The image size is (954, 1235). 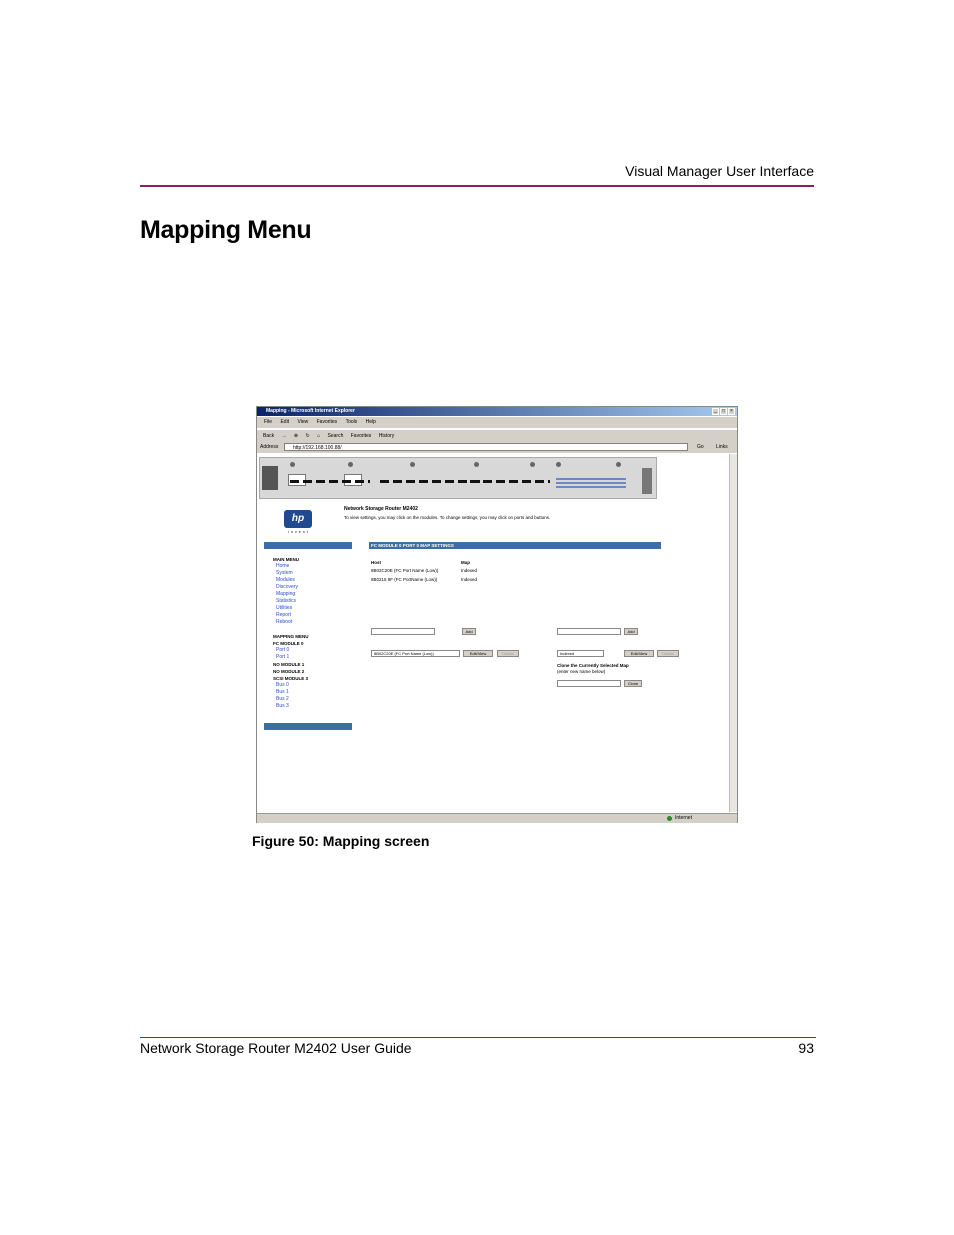 What do you see at coordinates (314, 622) in the screenshot?
I see `nav-reboot: Reboot` at bounding box center [314, 622].